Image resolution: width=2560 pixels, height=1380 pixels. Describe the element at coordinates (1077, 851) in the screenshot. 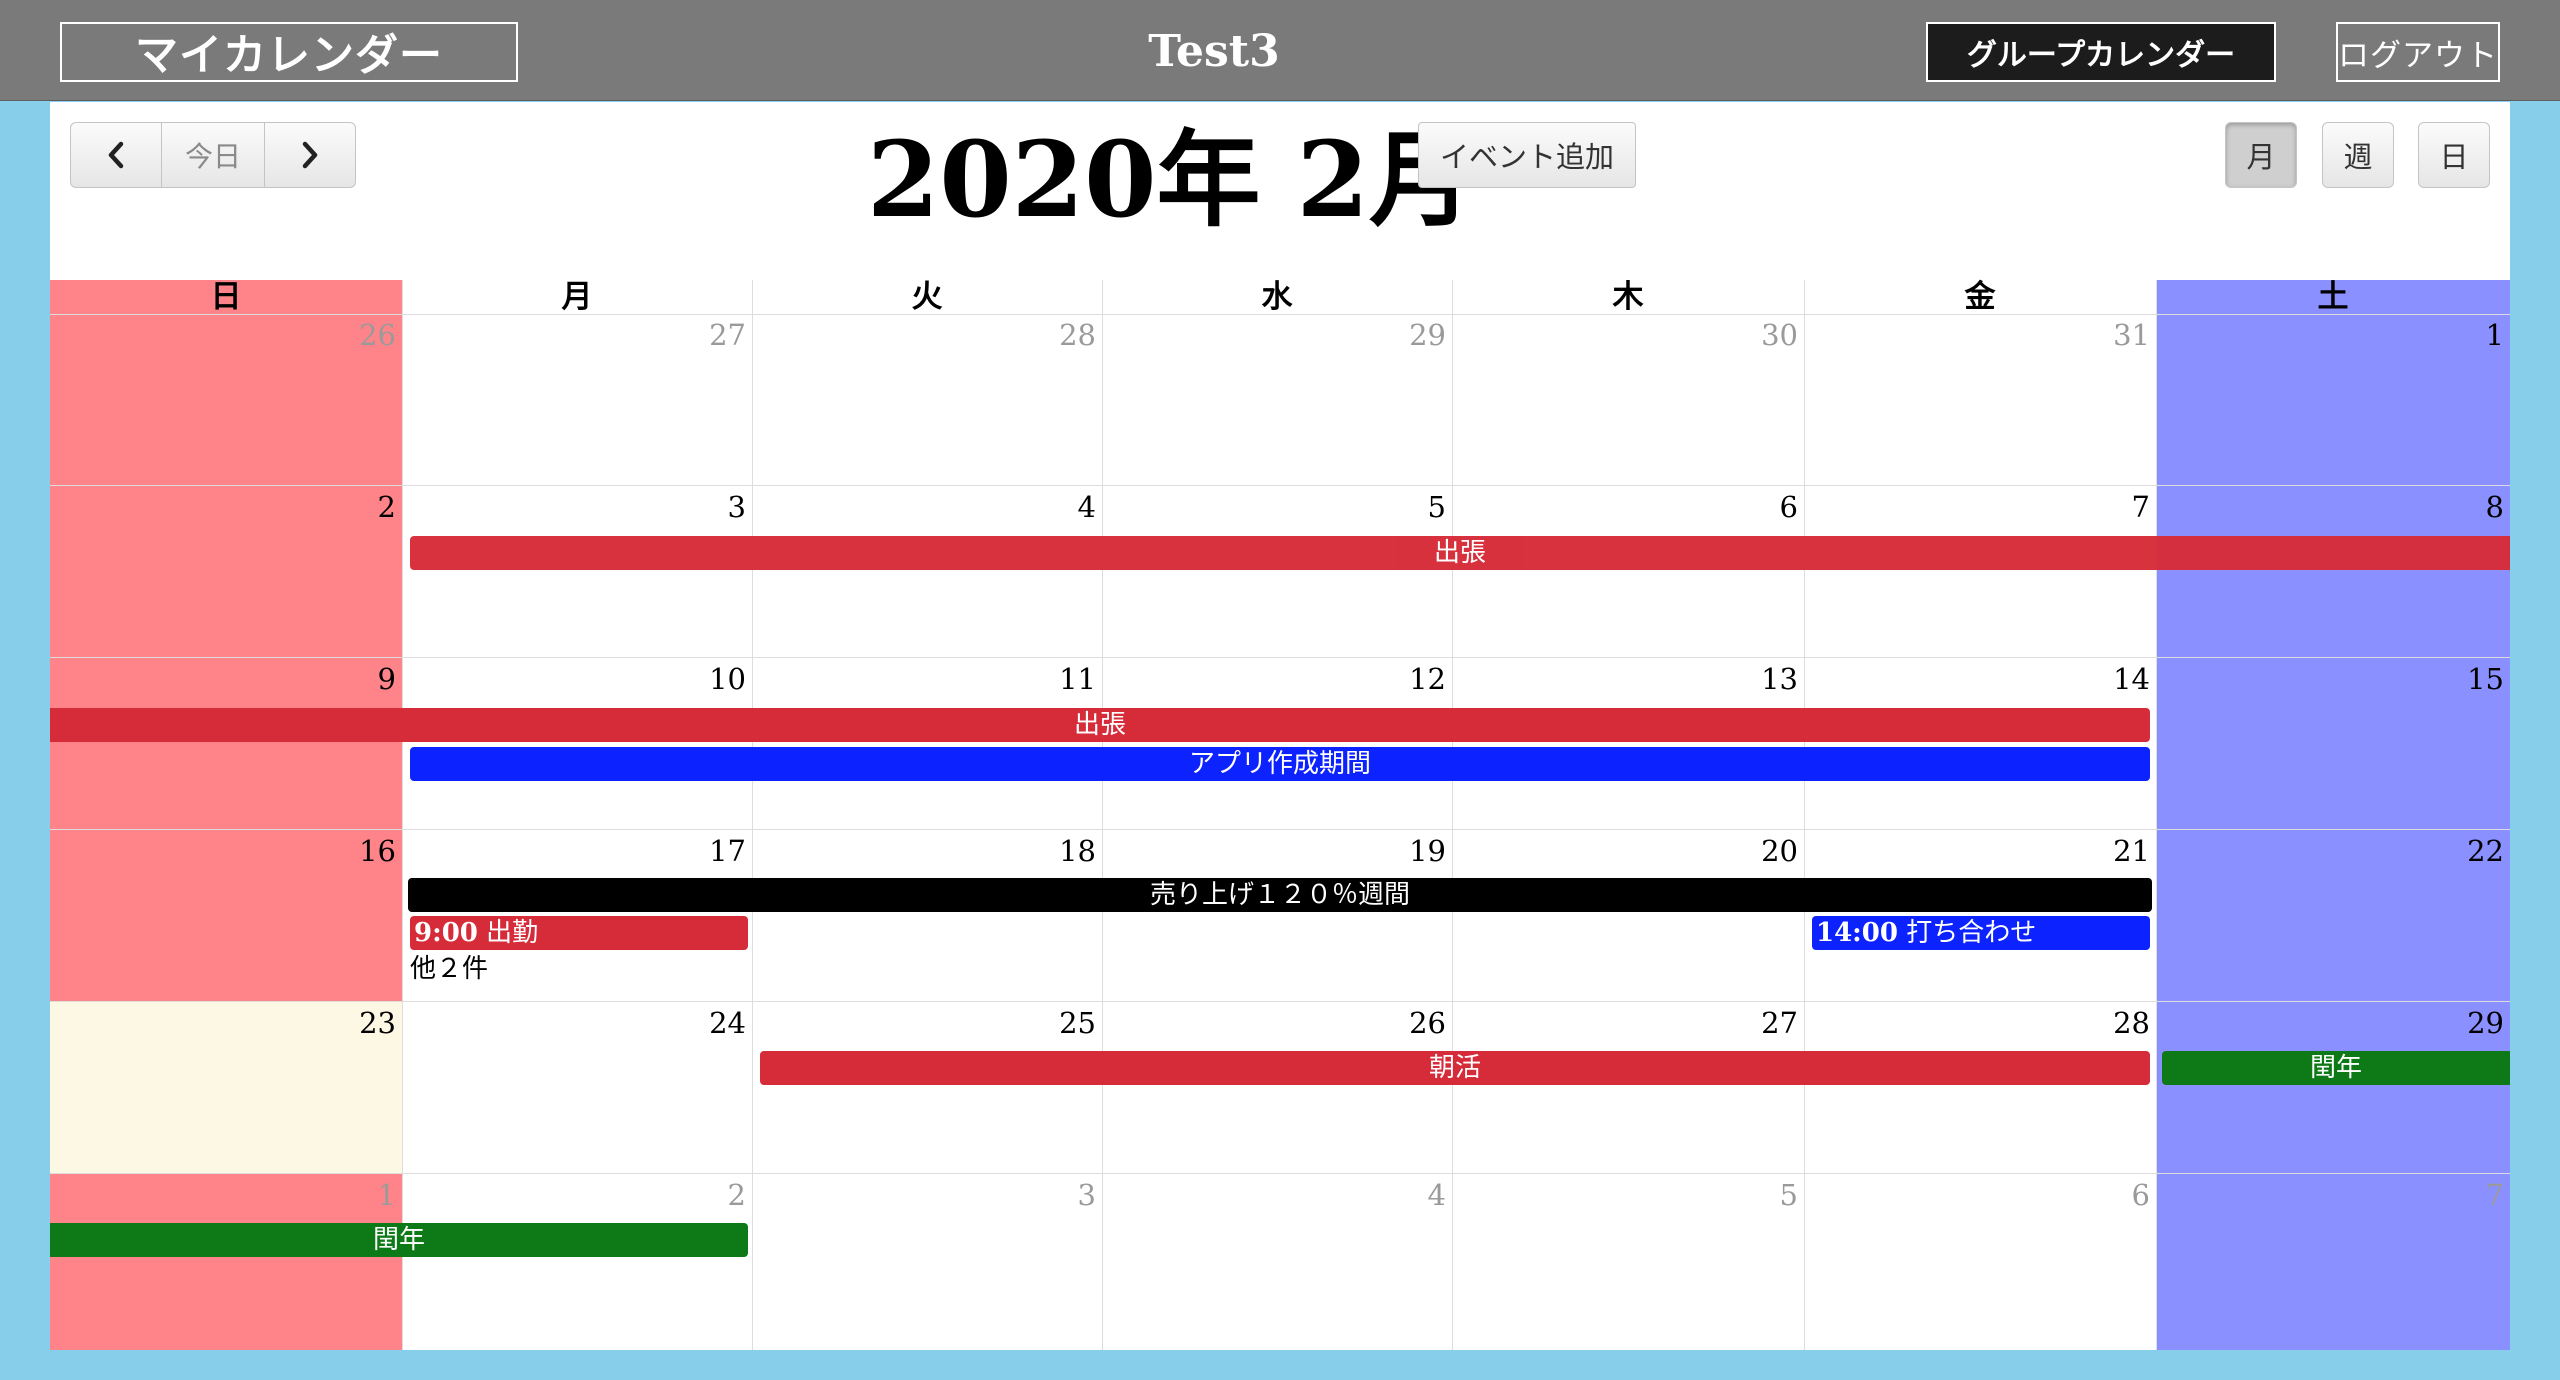

I see `day-number: 18` at that location.